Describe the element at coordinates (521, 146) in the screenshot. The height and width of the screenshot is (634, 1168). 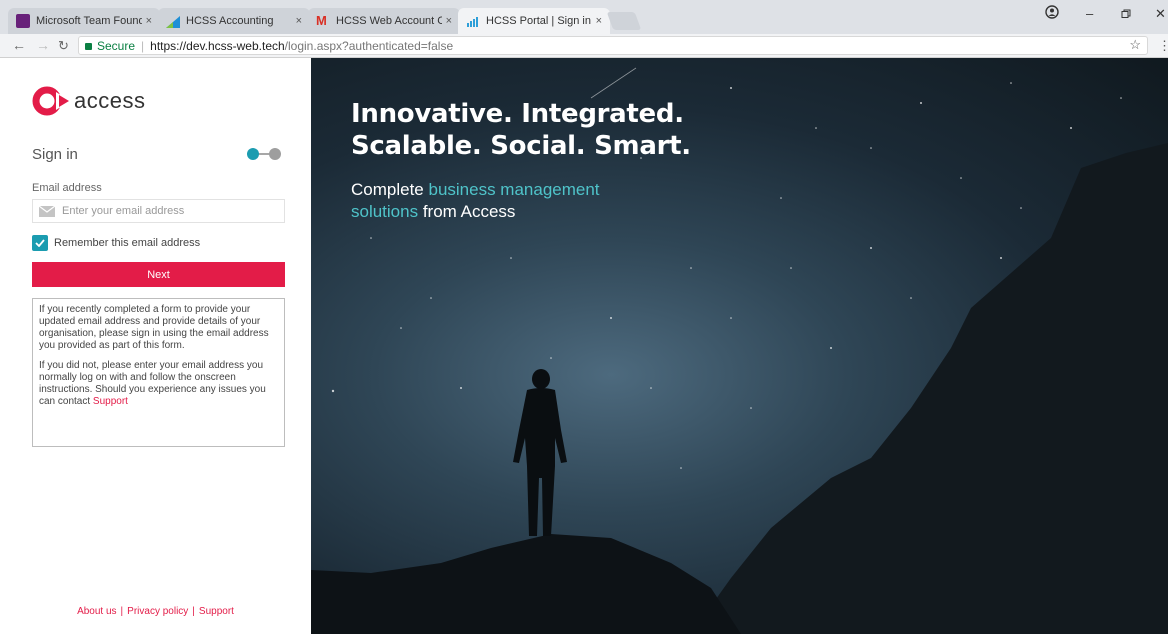
I see `hero-headline-line-2: Scalable. Social. Smart.` at that location.